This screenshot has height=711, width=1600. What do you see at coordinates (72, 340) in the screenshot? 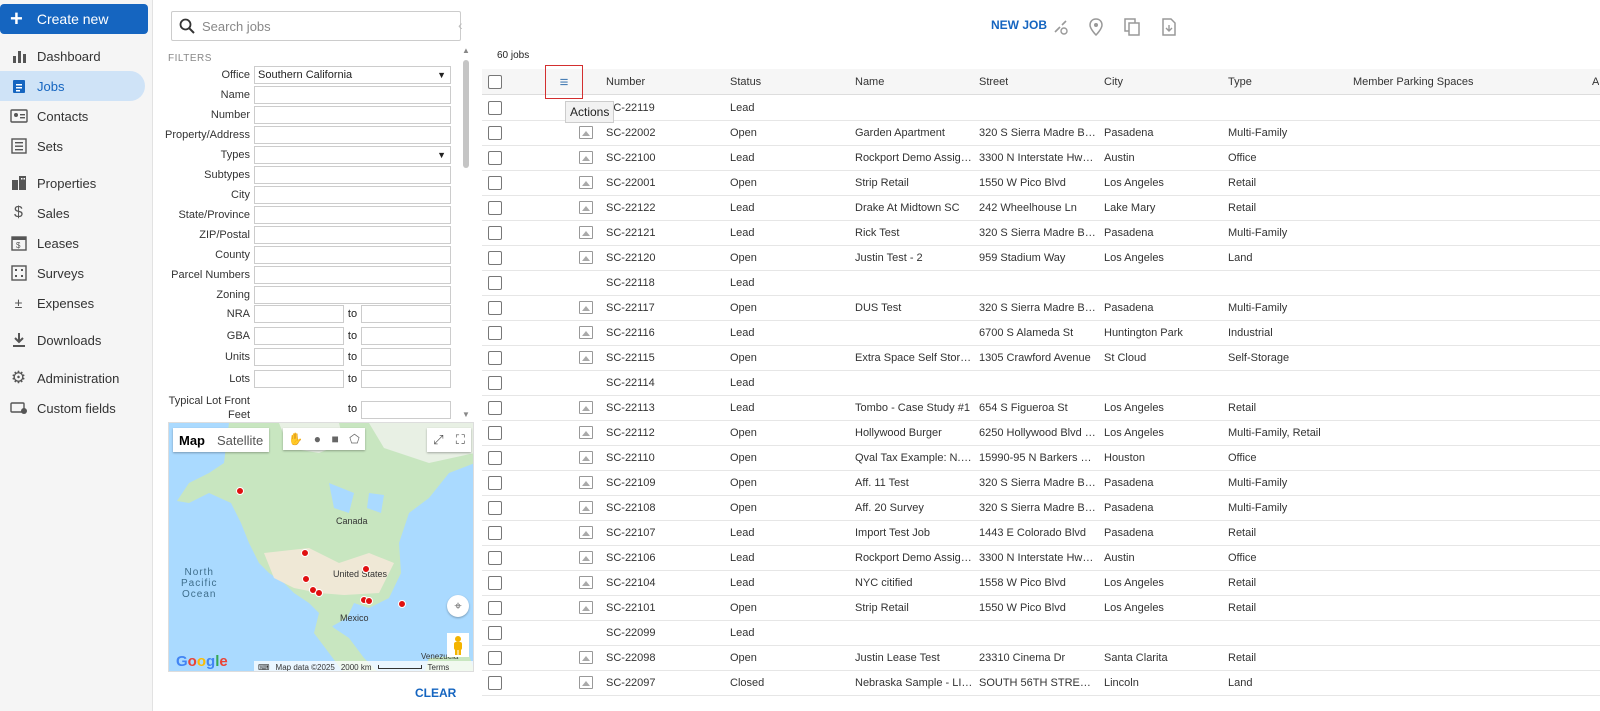
I see `nav-item-downloads: Downloads` at bounding box center [72, 340].